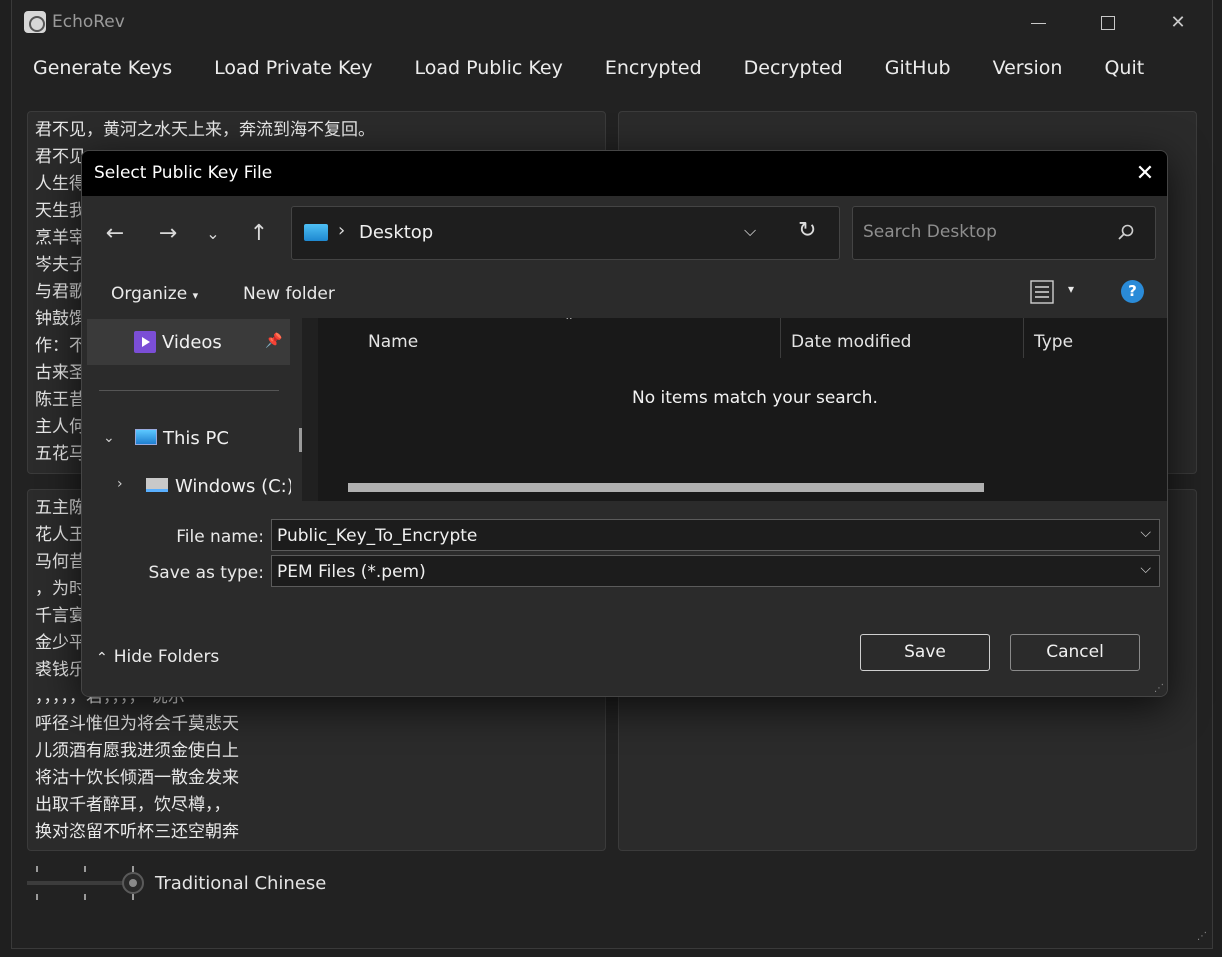  I want to click on address-dropdown-chevron-icon: ⌵, so click(750, 231).